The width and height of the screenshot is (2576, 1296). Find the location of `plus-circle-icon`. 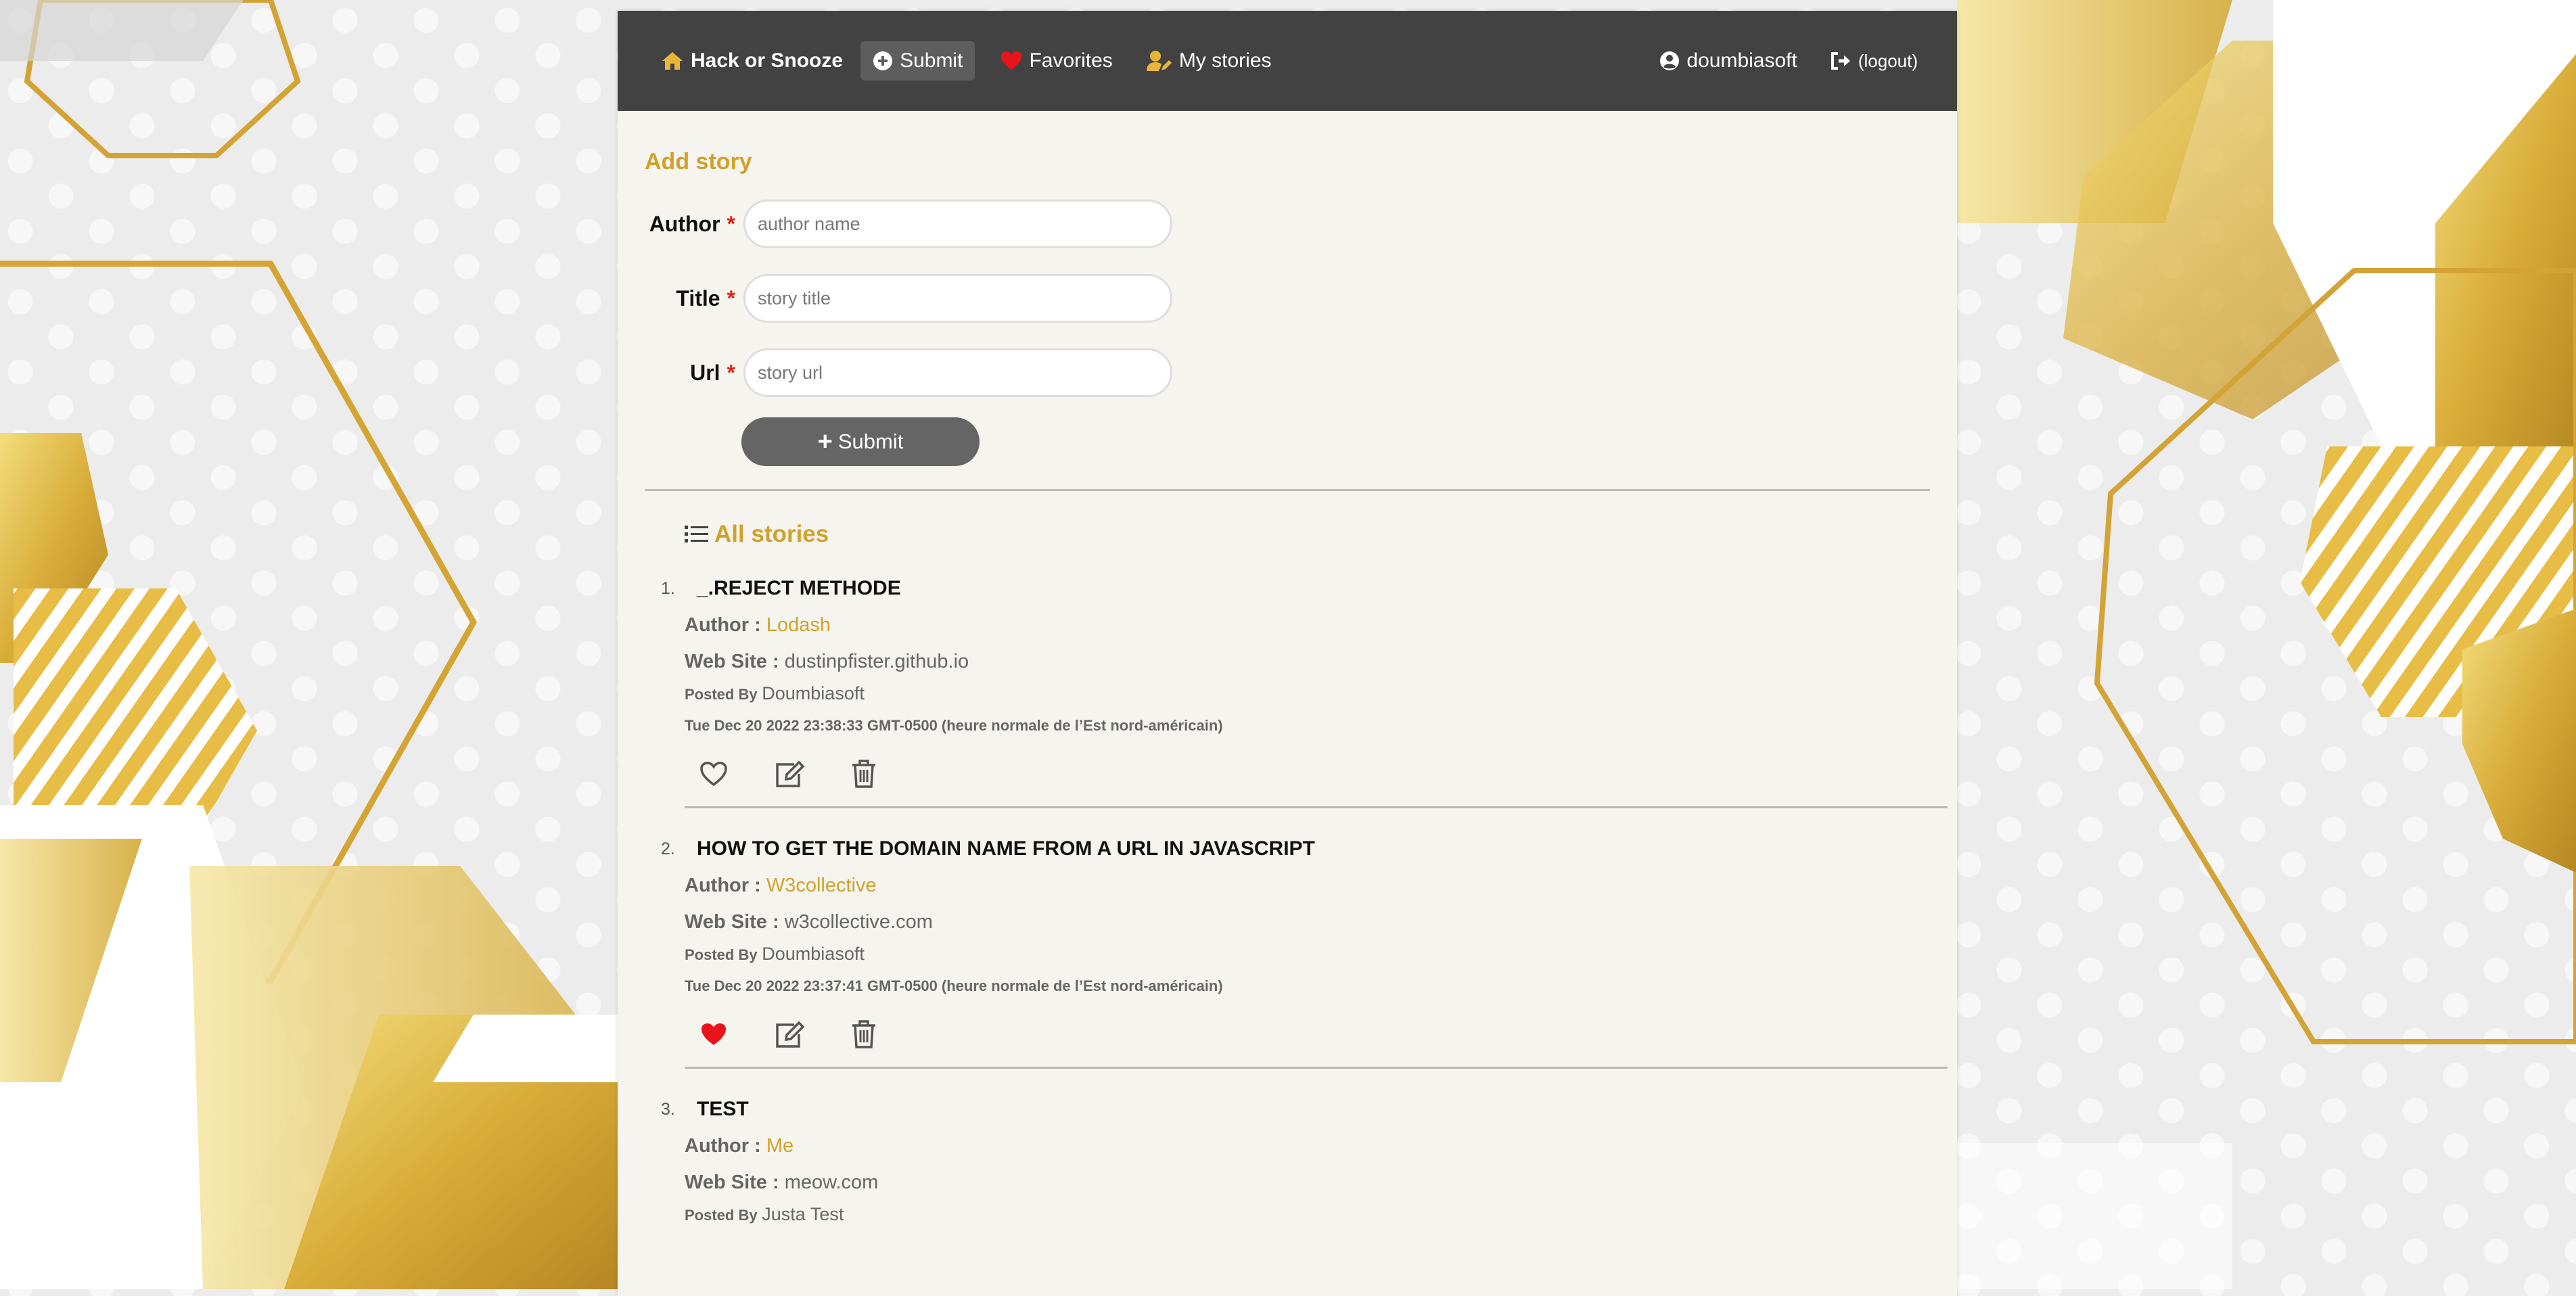

plus-circle-icon is located at coordinates (883, 60).